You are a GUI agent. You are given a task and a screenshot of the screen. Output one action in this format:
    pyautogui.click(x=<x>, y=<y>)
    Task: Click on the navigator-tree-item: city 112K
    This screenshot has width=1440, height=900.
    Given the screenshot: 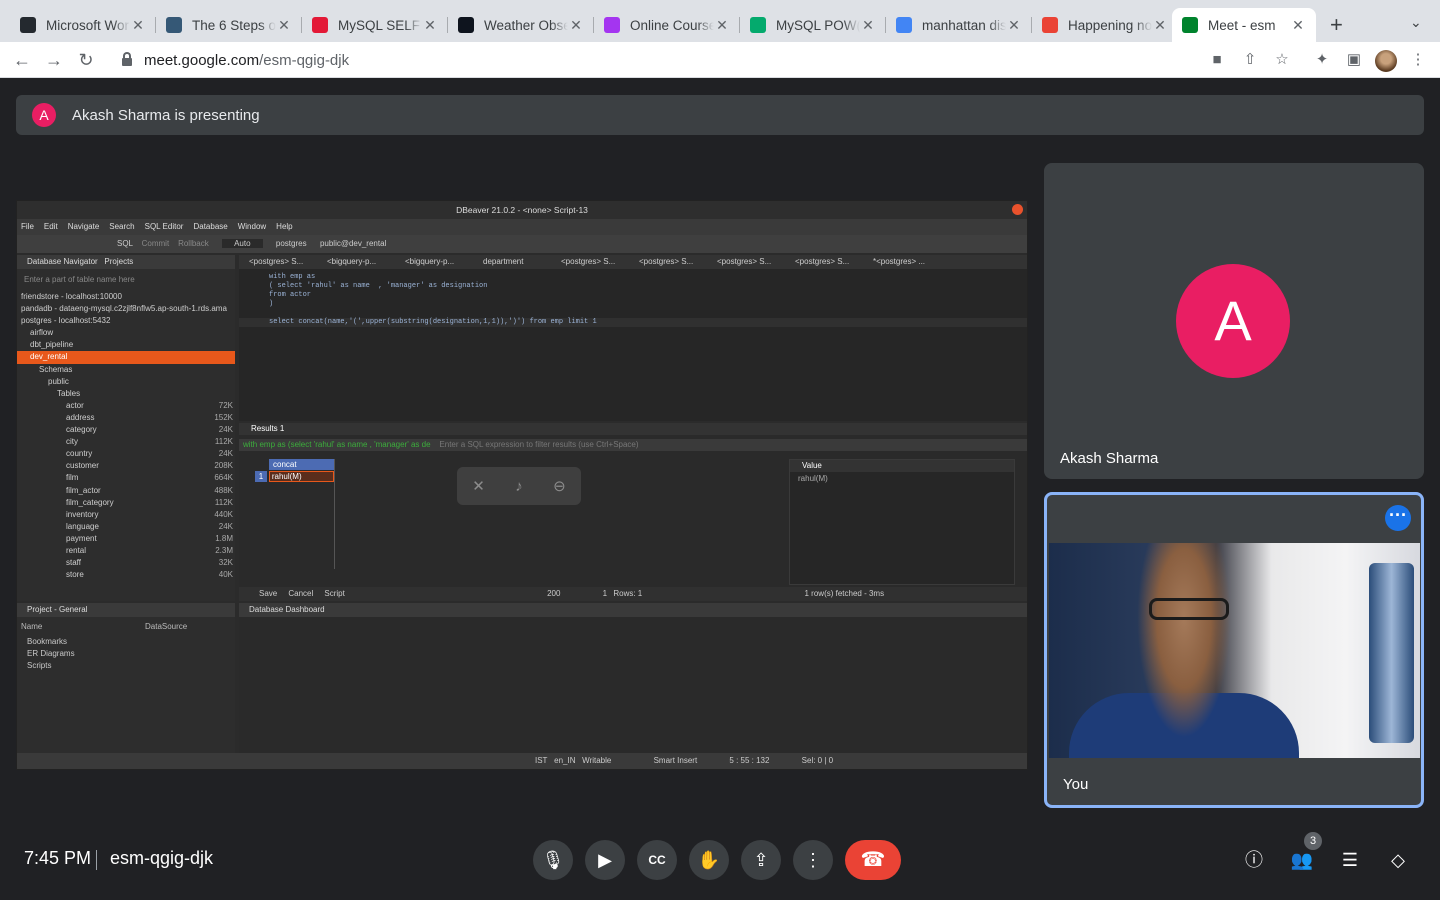 What is the action you would take?
    pyautogui.click(x=126, y=442)
    